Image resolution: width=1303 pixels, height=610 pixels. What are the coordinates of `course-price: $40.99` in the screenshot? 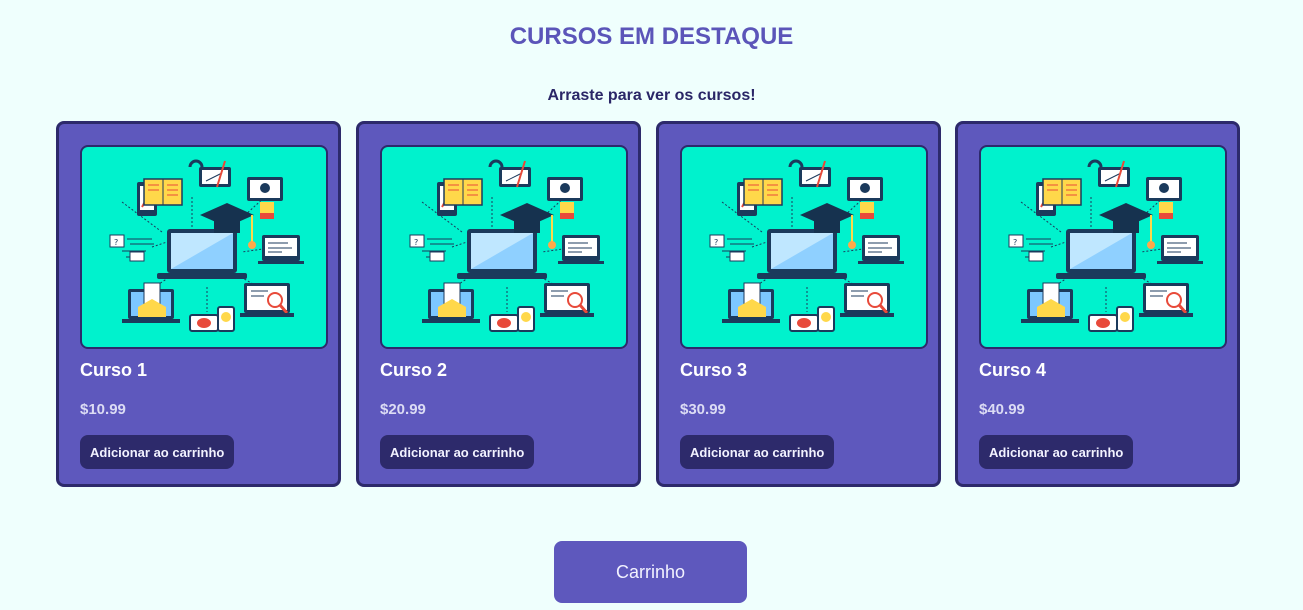 It's located at (1002, 409).